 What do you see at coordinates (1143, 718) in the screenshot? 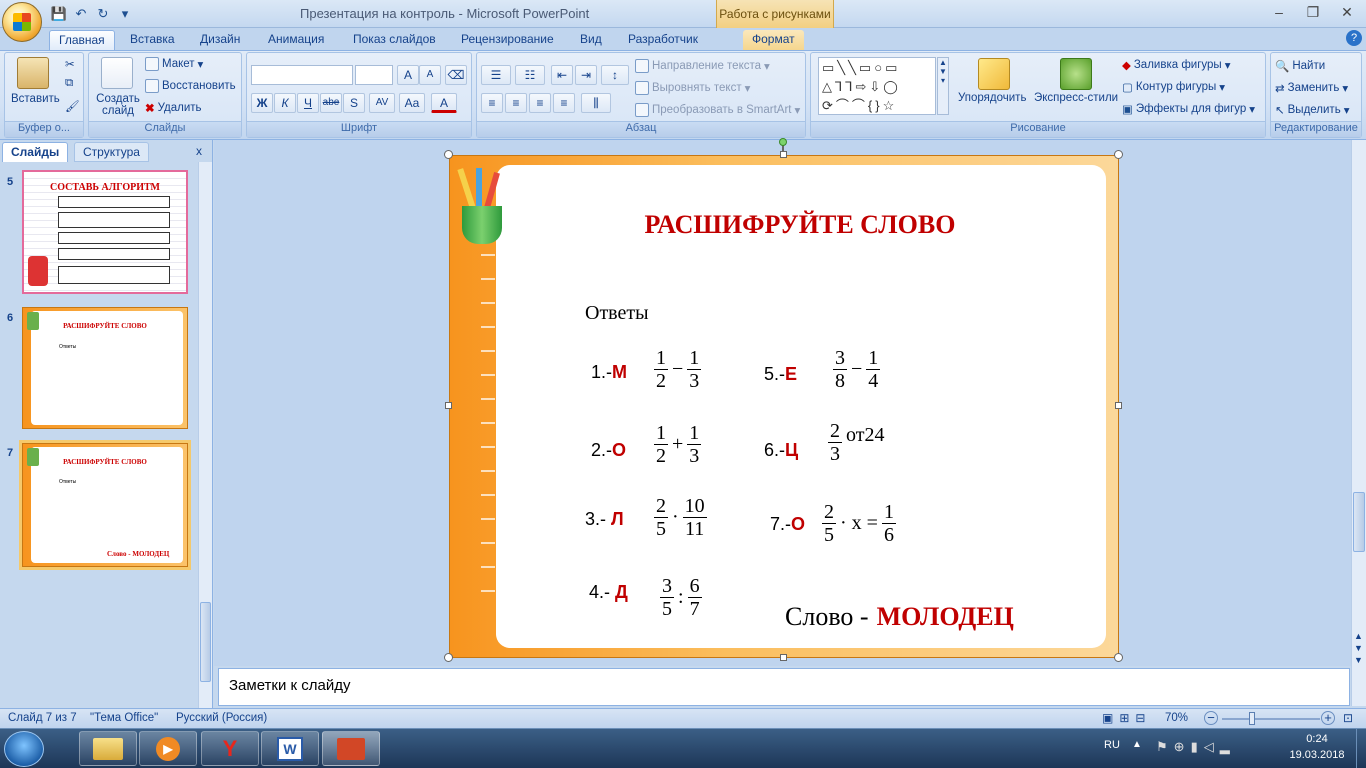
I see `slideshow-view-icon: ⊟` at bounding box center [1143, 718].